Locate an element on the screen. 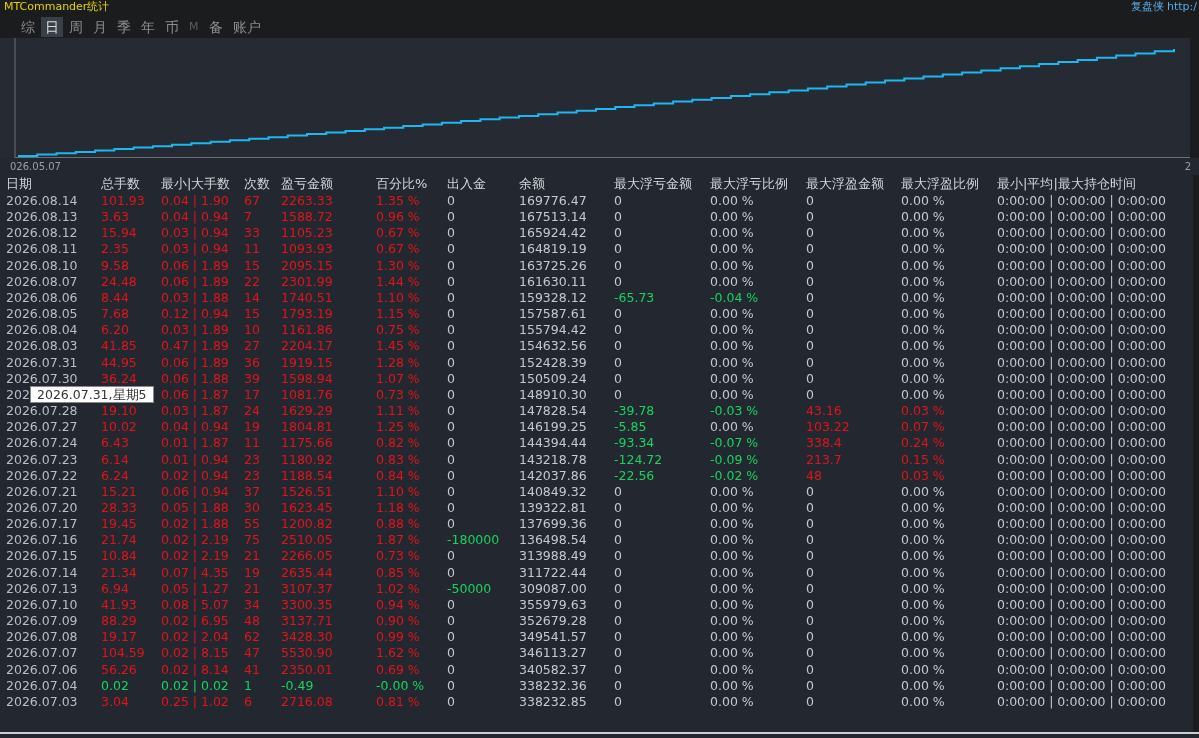 This screenshot has width=1199, height=738. table-cell: 0.05 | 1.27 is located at coordinates (195, 588).